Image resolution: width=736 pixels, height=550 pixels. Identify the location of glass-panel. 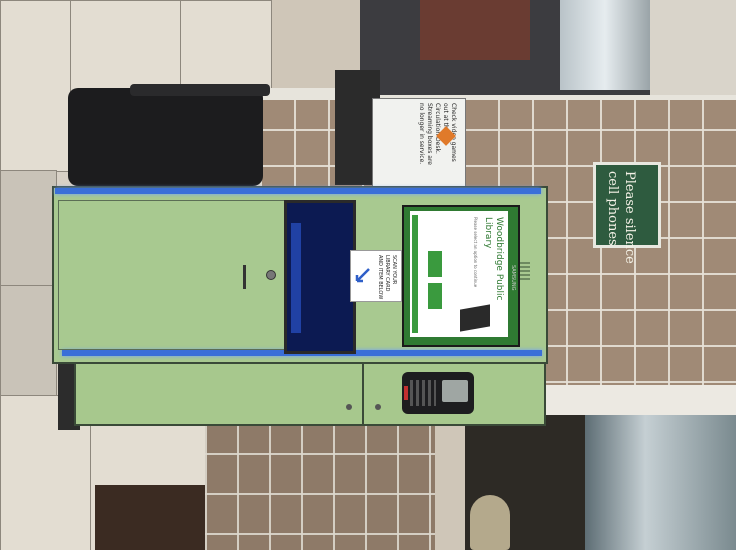
(605, 45).